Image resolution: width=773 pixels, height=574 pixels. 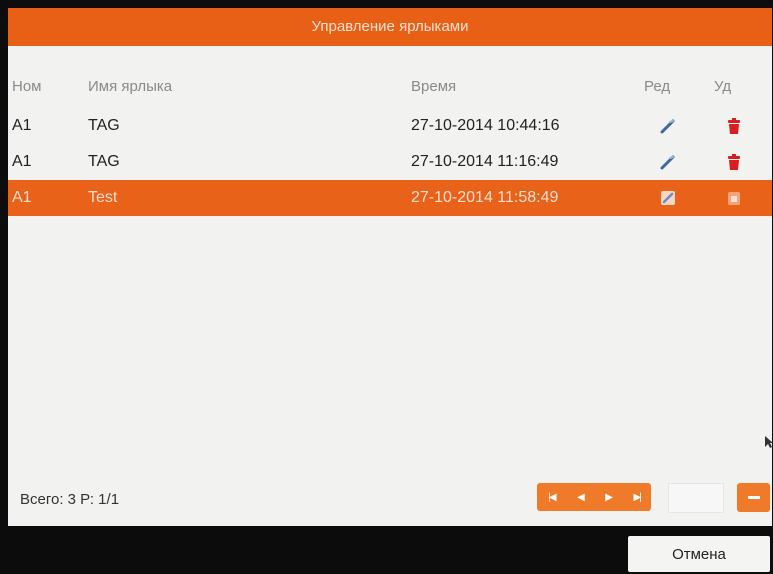 I want to click on page-number-input, so click(x=696, y=498).